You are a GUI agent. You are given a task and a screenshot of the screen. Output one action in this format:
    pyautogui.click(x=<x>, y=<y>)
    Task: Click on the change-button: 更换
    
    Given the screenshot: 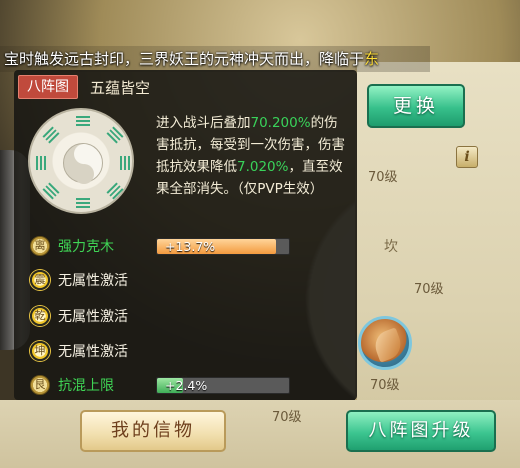 What is the action you would take?
    pyautogui.click(x=416, y=106)
    